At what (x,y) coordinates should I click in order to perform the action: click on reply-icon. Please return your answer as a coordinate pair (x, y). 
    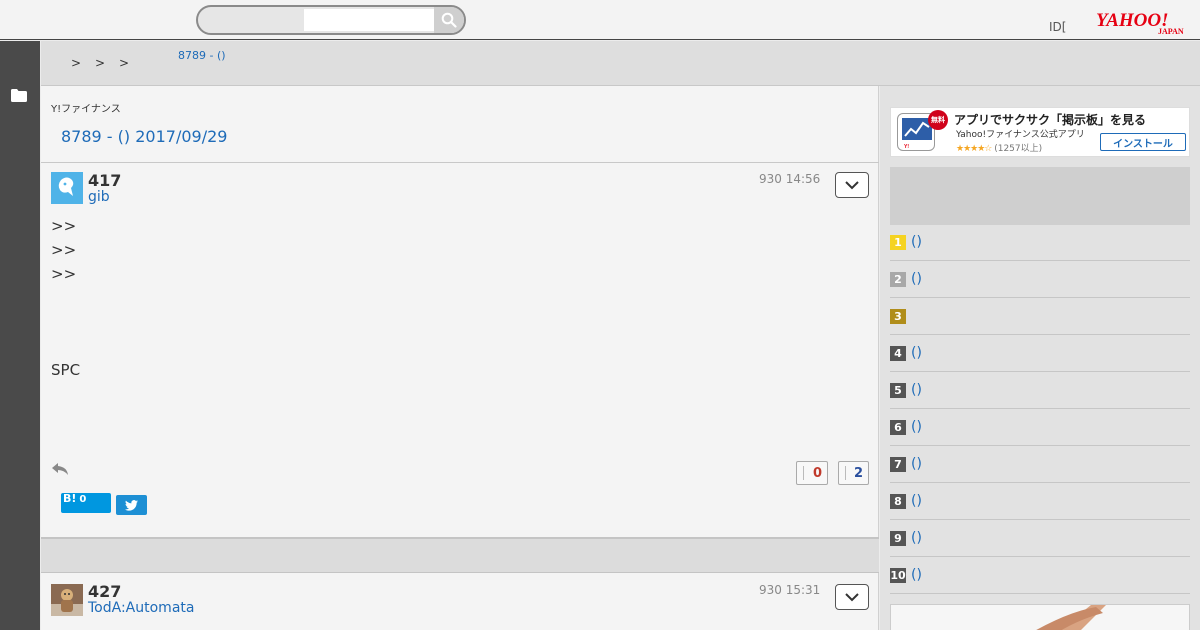
    Looking at the image, I should click on (60, 469).